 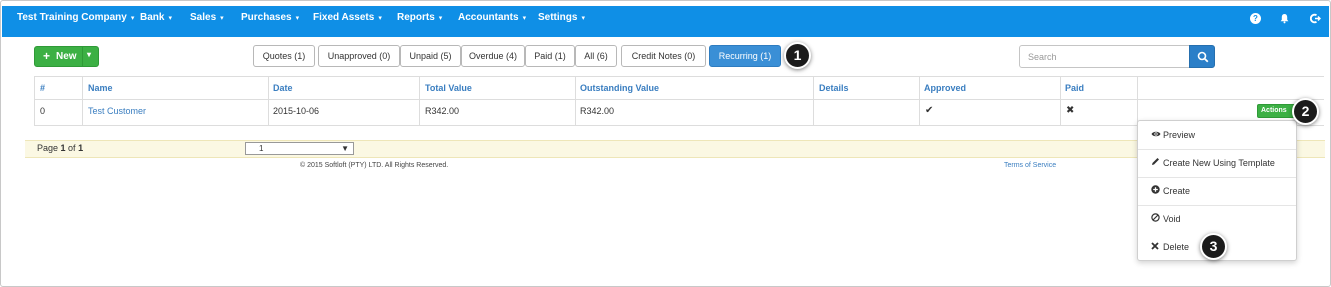 I want to click on nav-settings-label: Settings, so click(x=558, y=17).